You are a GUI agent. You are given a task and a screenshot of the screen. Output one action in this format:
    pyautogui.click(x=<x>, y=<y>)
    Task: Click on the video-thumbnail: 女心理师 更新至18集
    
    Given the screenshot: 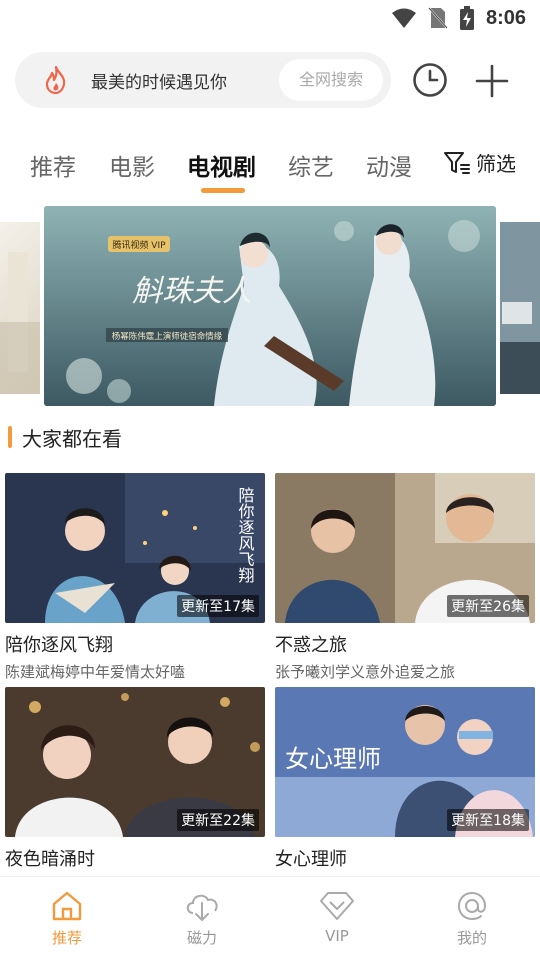 What is the action you would take?
    pyautogui.click(x=405, y=762)
    